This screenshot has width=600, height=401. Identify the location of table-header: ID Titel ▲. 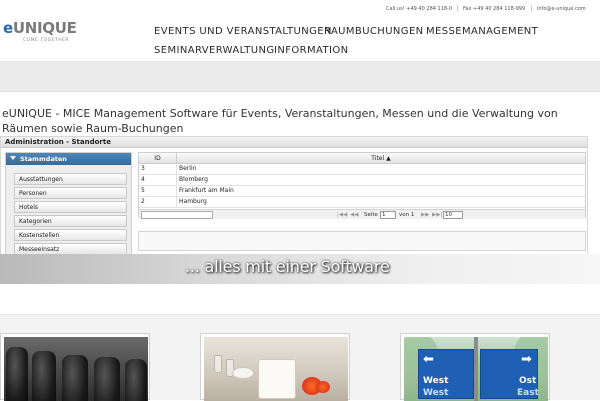
(362, 158).